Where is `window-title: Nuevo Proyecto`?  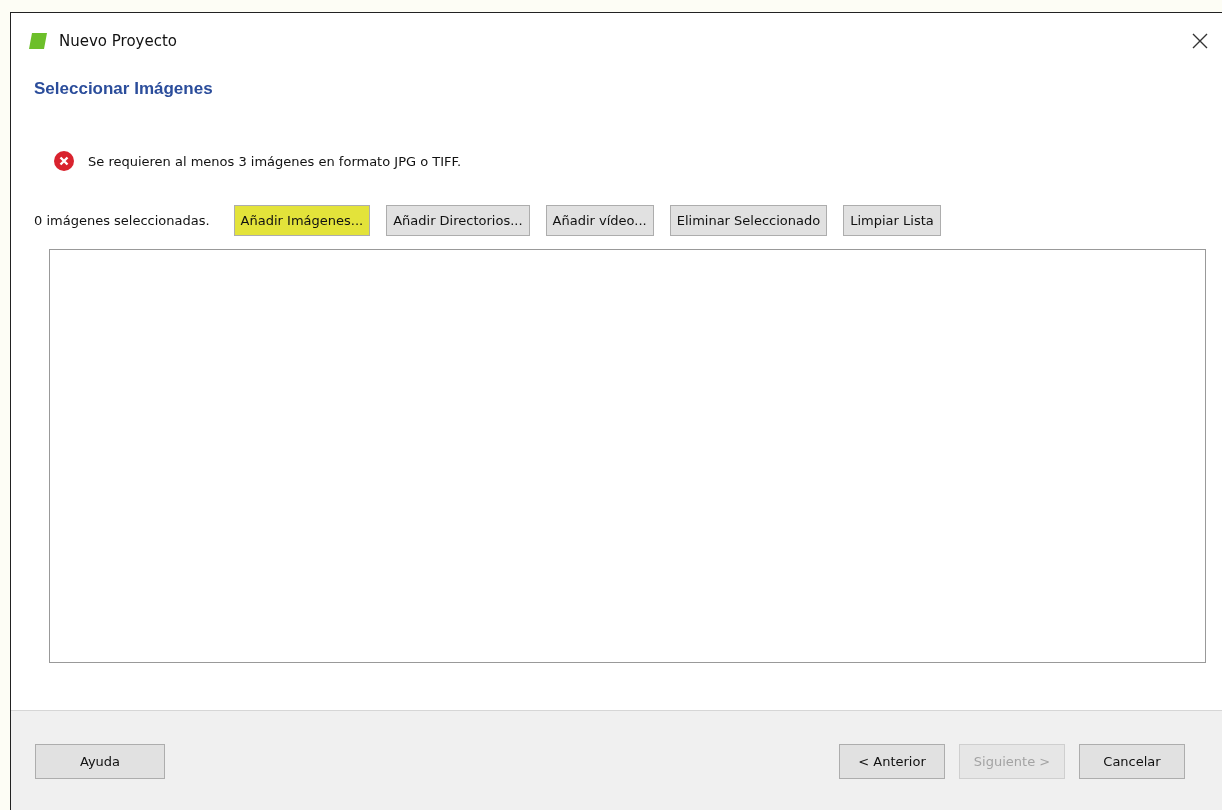
window-title: Nuevo Proyecto is located at coordinates (118, 41).